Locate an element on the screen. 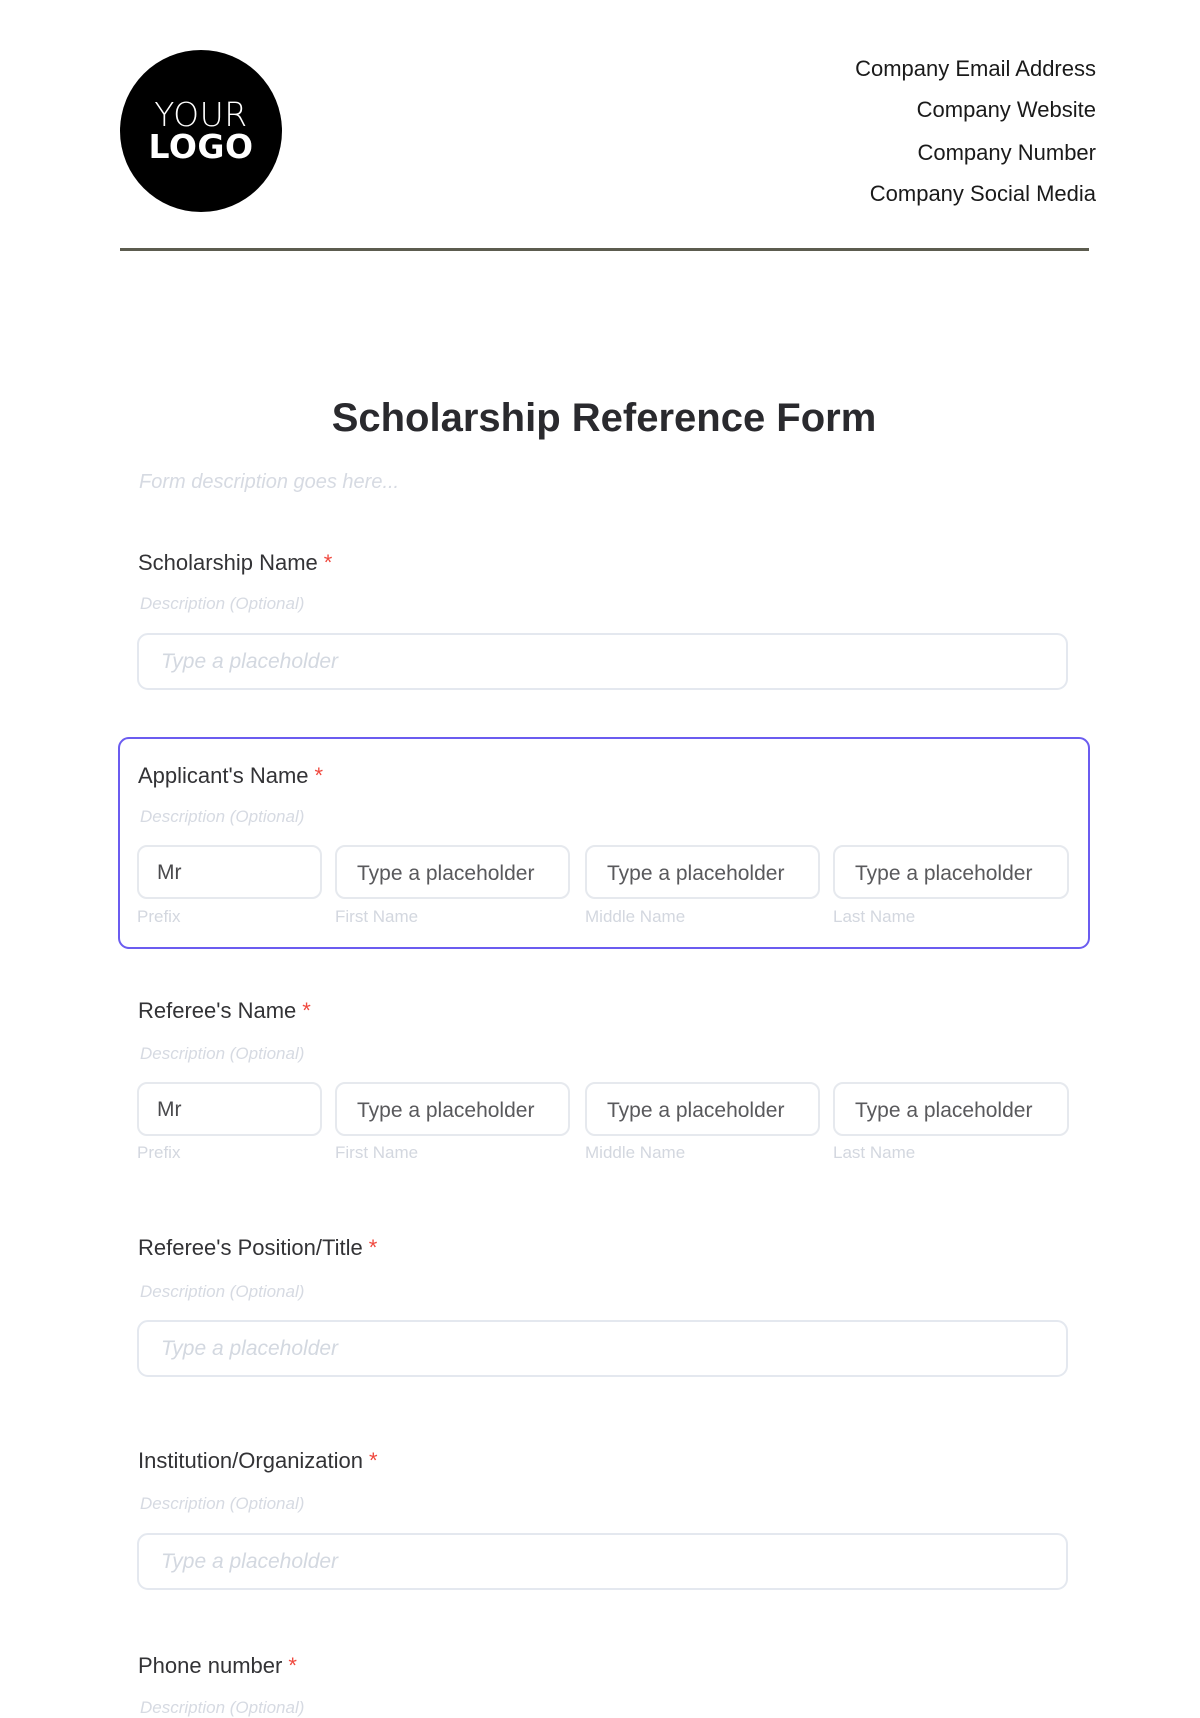 The image size is (1200, 1718). institution-input: Type a placeholder is located at coordinates (602, 1561).